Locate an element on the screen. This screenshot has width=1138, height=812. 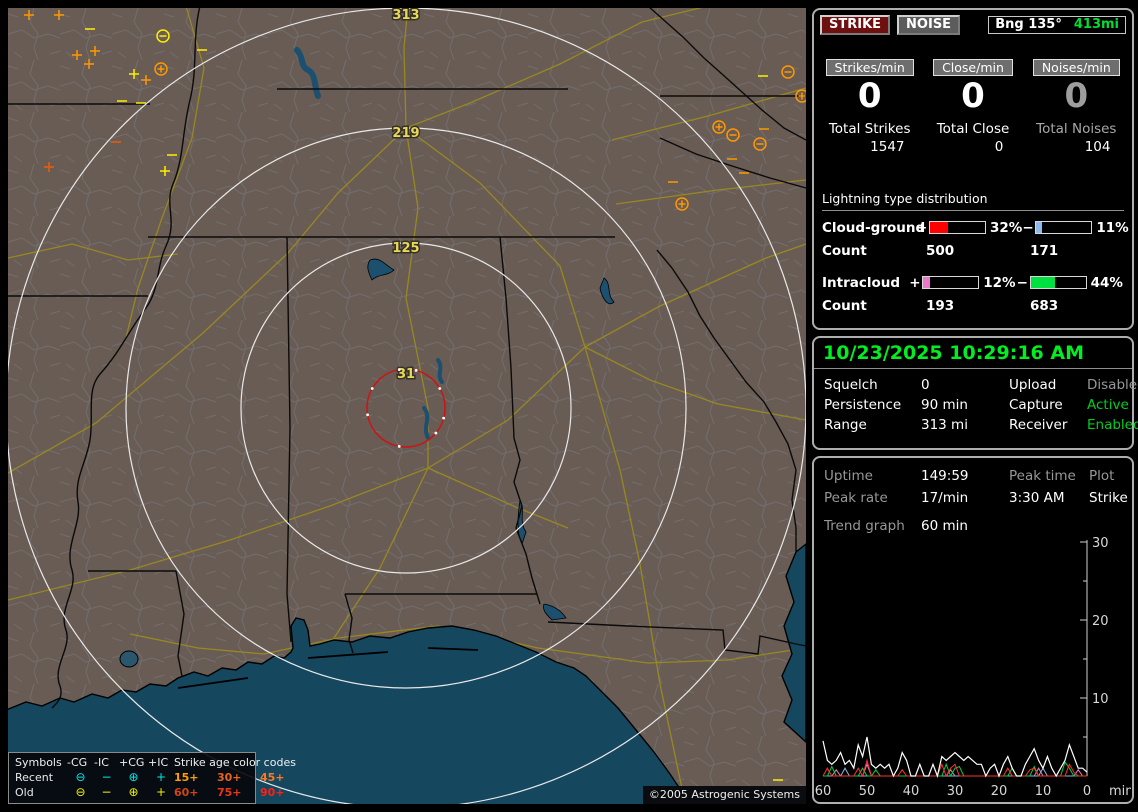
intracloud-row: Intracloud + 12% − 44% is located at coordinates (973, 283).